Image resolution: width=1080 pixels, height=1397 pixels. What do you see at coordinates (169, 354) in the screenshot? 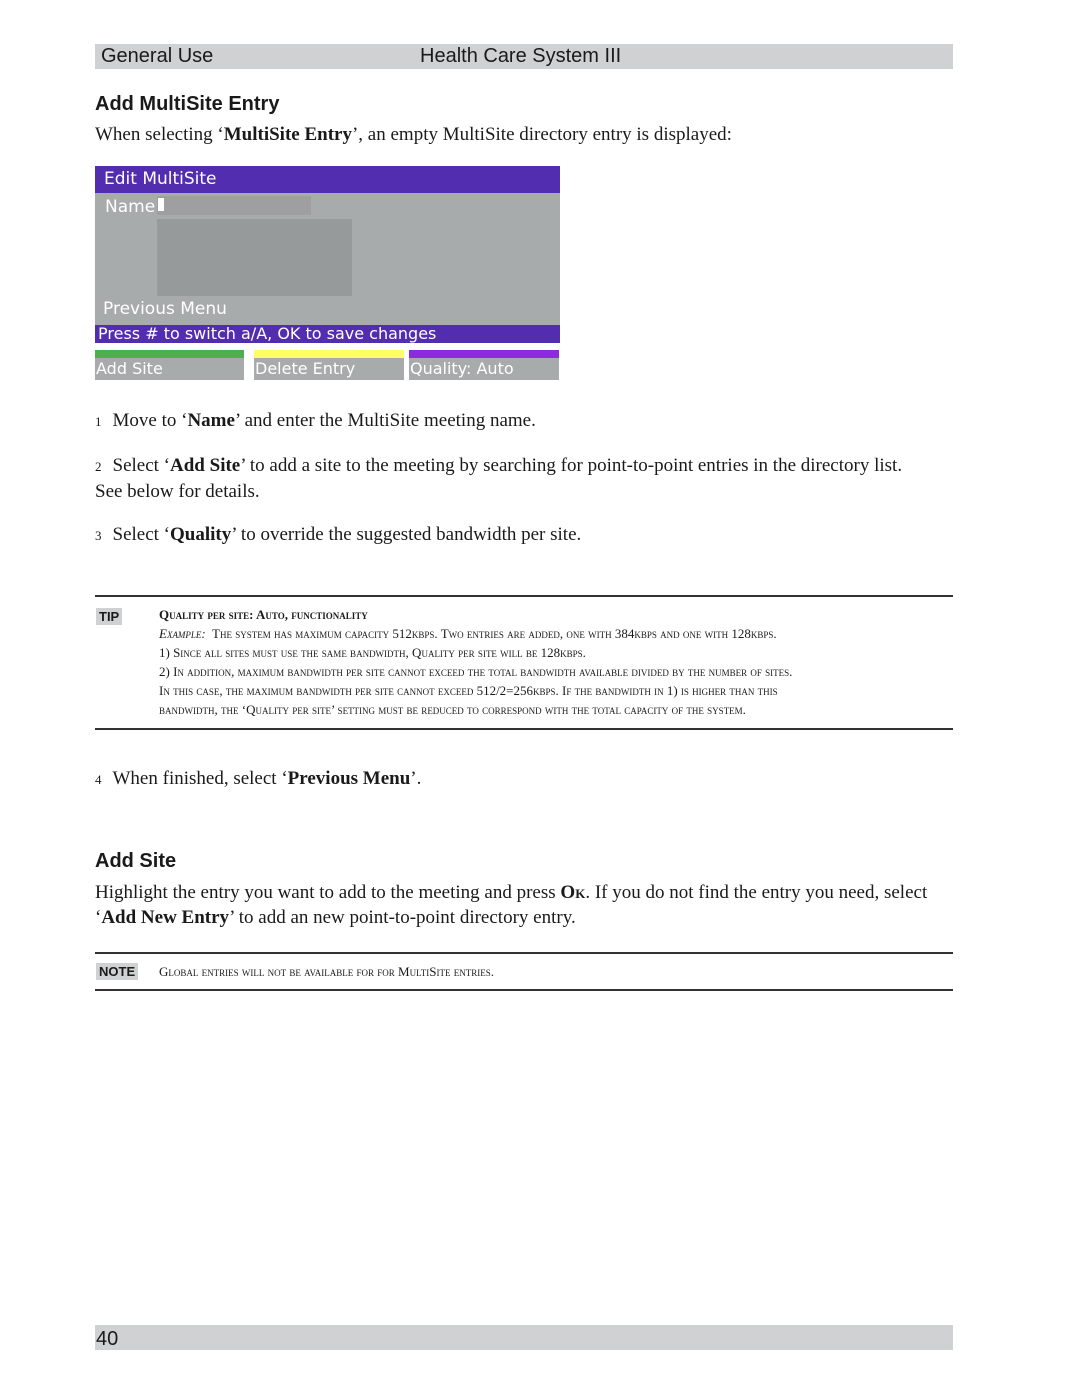
I see `green-key-indicator` at bounding box center [169, 354].